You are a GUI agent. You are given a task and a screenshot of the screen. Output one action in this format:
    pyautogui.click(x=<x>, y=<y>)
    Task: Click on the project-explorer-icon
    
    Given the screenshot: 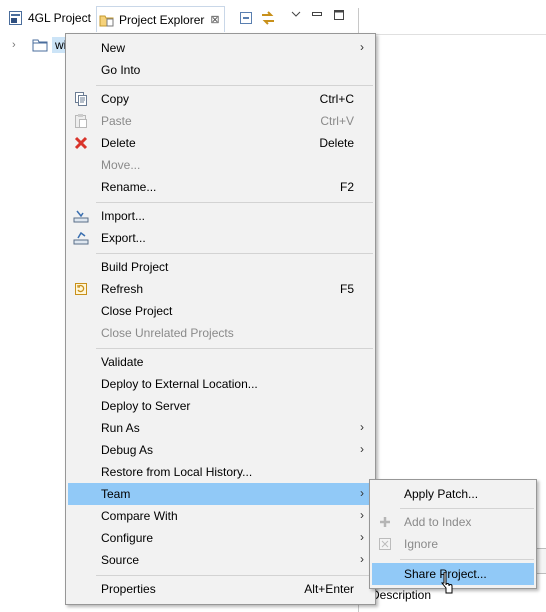 What is the action you would take?
    pyautogui.click(x=107, y=20)
    